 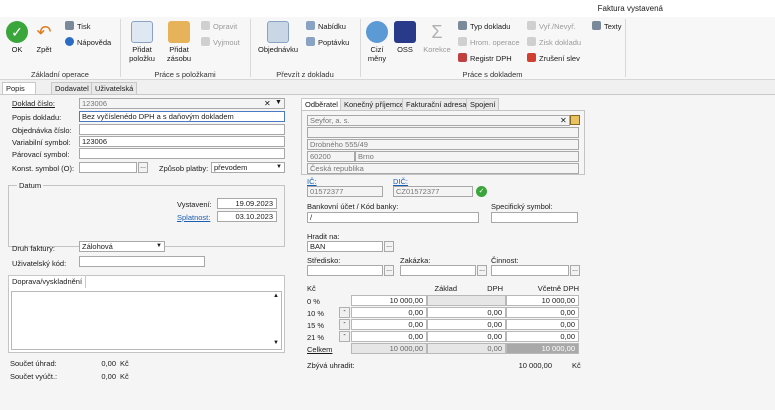 What do you see at coordinates (72, 88) in the screenshot?
I see `tab-supplier: Dodavatel` at bounding box center [72, 88].